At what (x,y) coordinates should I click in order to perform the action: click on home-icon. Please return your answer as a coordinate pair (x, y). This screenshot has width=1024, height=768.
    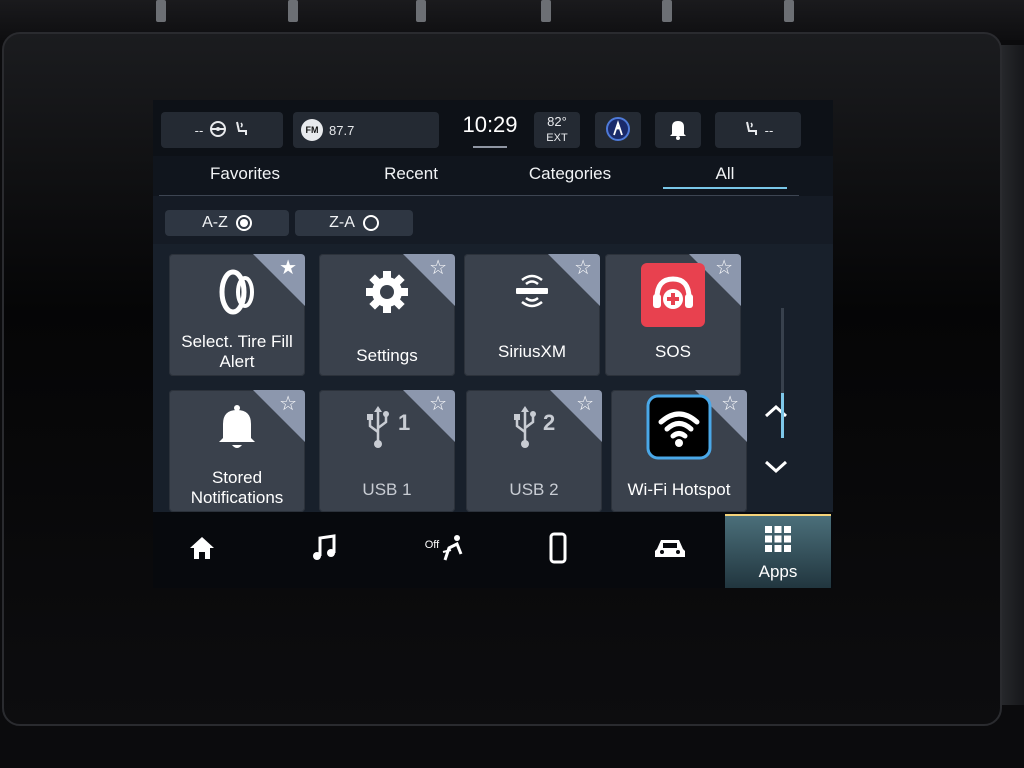
    Looking at the image, I should click on (202, 550).